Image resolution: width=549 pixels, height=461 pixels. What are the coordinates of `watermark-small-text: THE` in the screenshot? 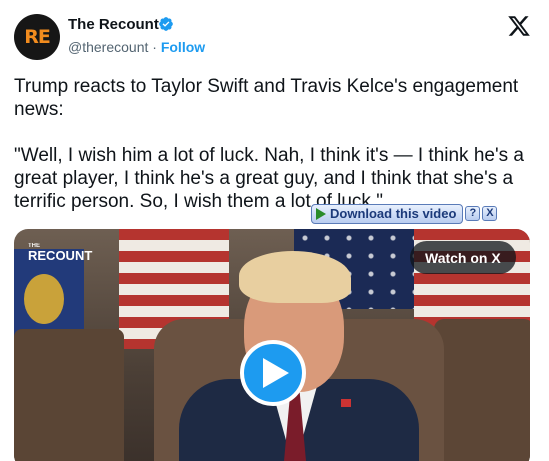 It's located at (34, 246).